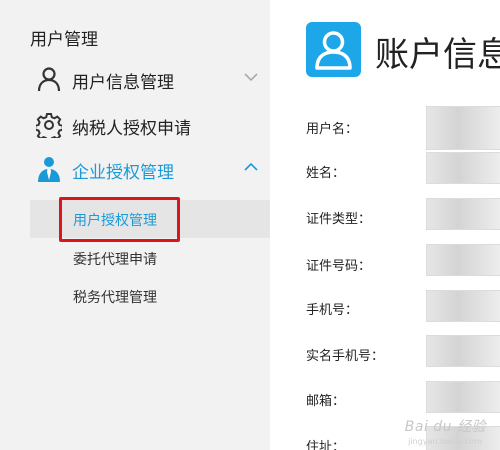 This screenshot has height=450, width=500. I want to click on account-header-icon, so click(333, 49).